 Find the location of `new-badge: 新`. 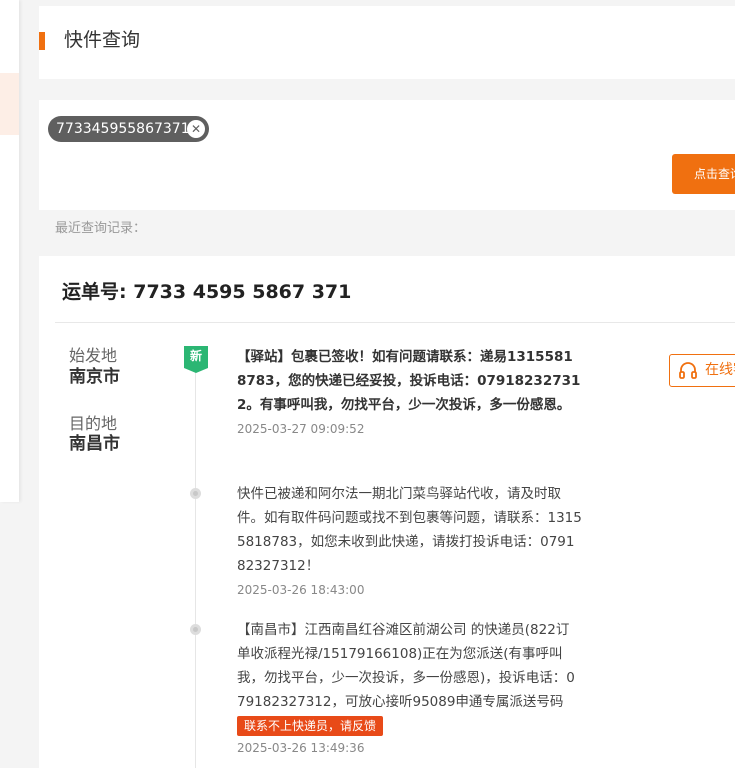

new-badge: 新 is located at coordinates (196, 359).